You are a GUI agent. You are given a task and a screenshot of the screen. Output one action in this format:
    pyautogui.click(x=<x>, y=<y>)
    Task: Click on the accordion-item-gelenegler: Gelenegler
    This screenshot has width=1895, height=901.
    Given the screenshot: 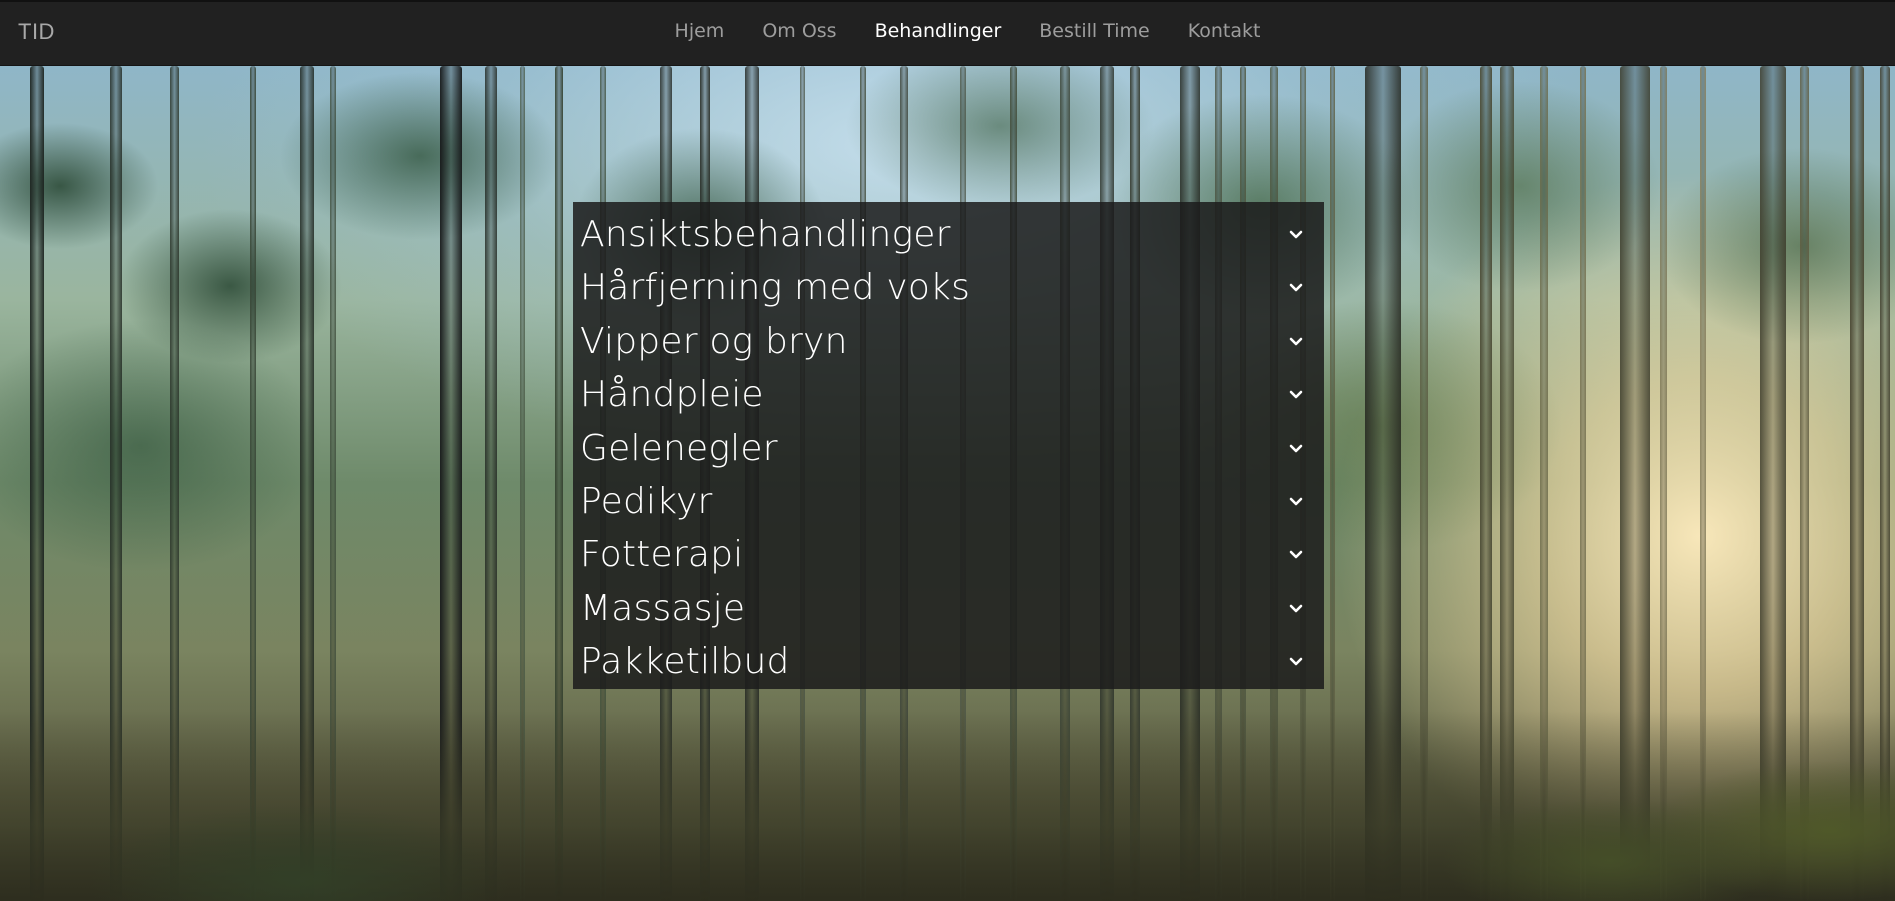 What is the action you would take?
    pyautogui.click(x=948, y=451)
    